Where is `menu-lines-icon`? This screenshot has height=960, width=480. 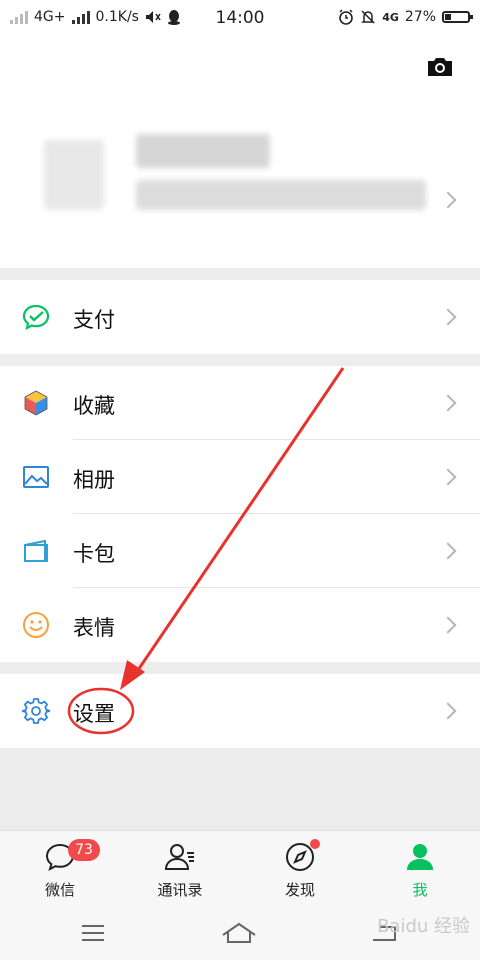 menu-lines-icon is located at coordinates (93, 933).